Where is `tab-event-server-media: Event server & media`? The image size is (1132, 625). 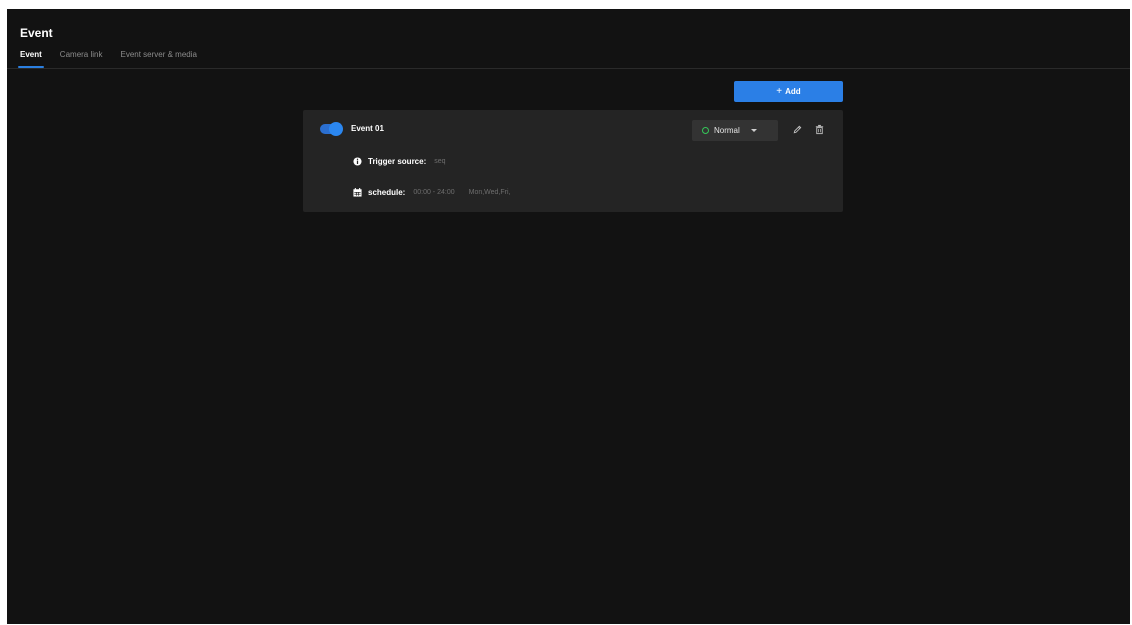
tab-event-server-media: Event server & media is located at coordinates (158, 58).